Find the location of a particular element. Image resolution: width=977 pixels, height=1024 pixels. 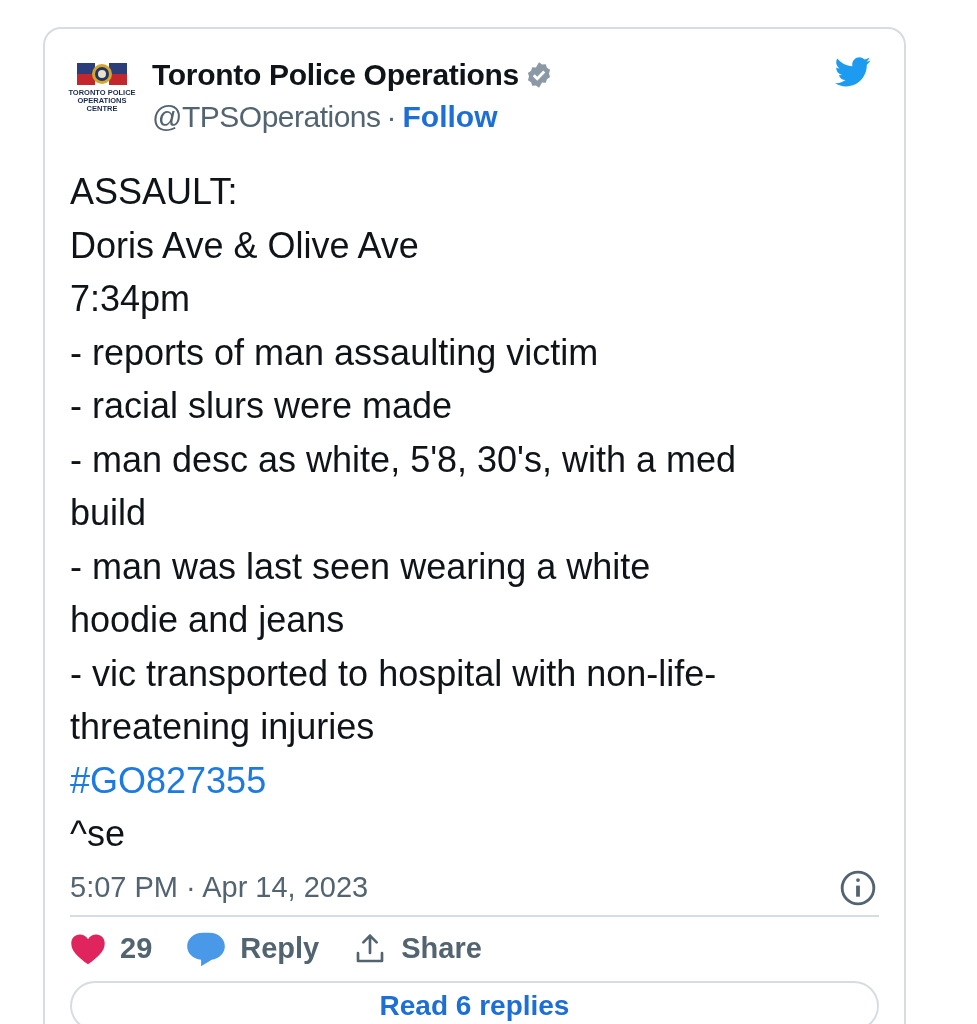

share-action: Share is located at coordinates (417, 948).